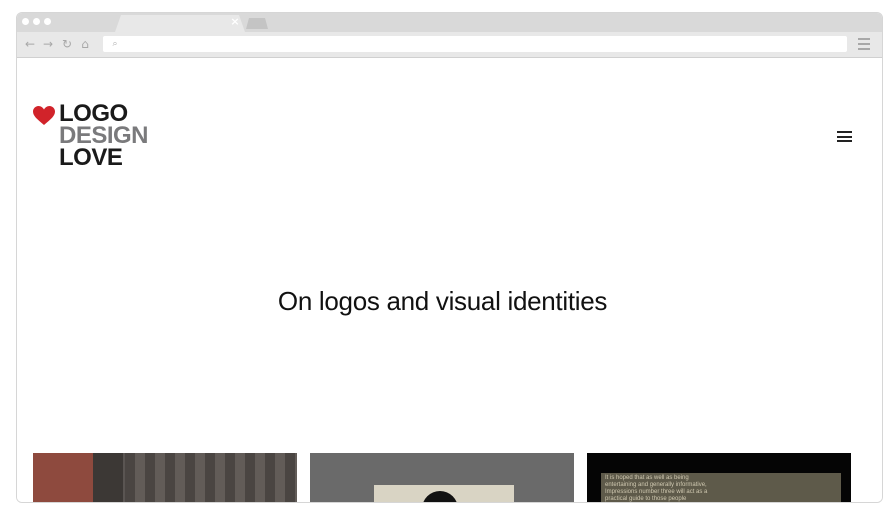  What do you see at coordinates (115, 44) in the screenshot?
I see `search-icon: ⌕` at bounding box center [115, 44].